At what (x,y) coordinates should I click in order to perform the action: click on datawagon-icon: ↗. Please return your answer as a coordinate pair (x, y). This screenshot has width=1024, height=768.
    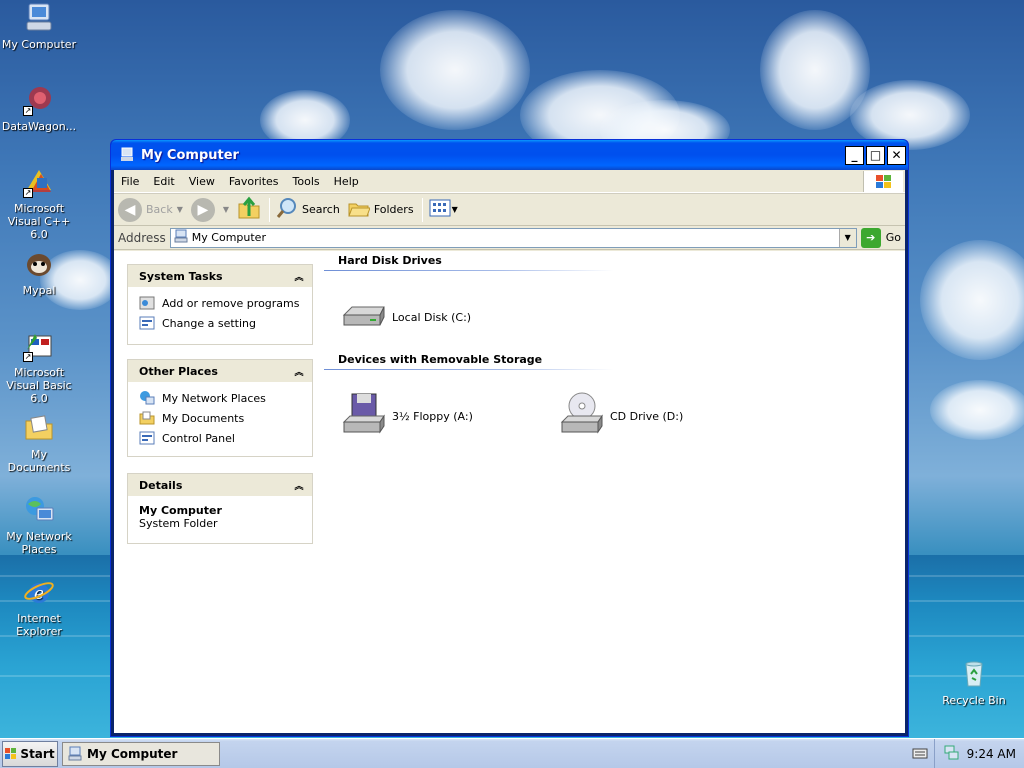
    Looking at the image, I should click on (39, 100).